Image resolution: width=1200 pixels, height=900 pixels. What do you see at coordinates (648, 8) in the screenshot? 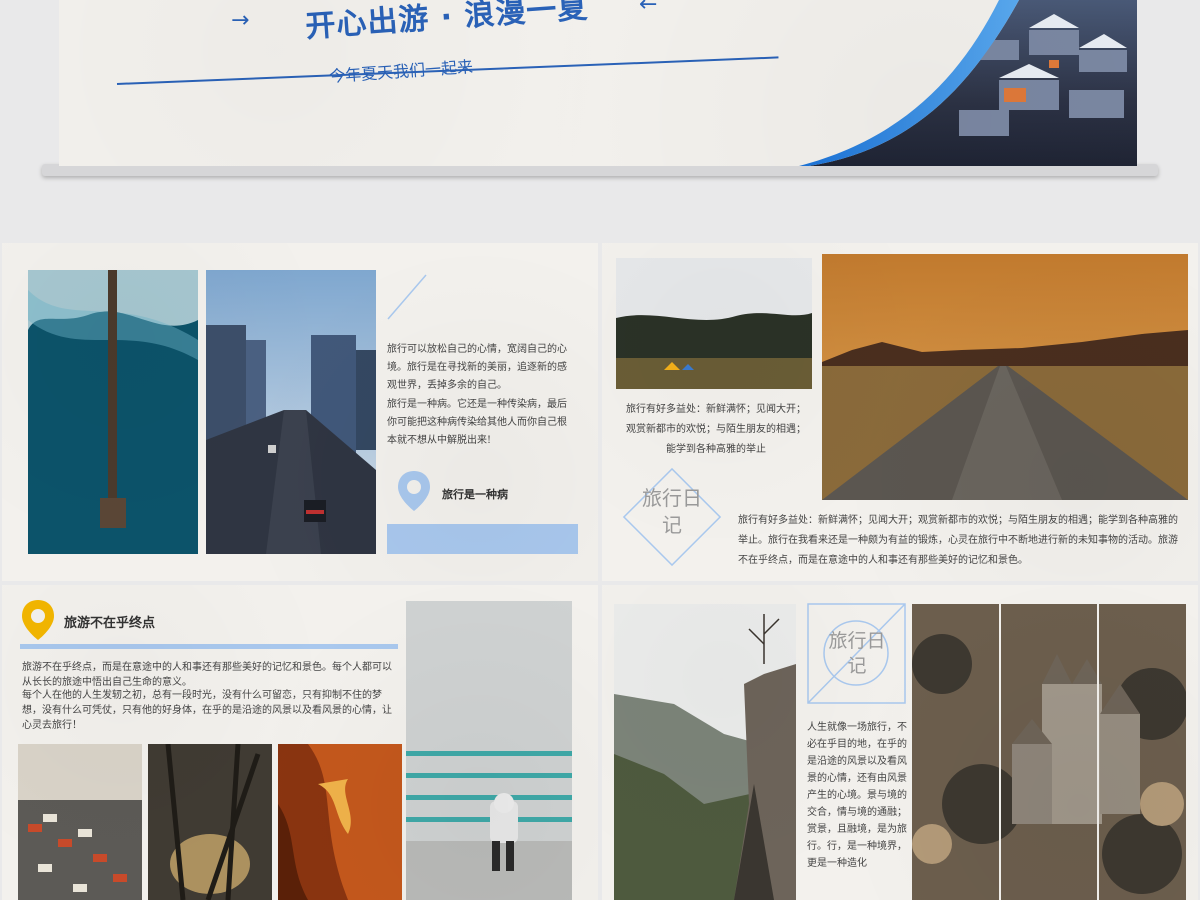
I see `arrow-left-icon: ←` at bounding box center [648, 8].